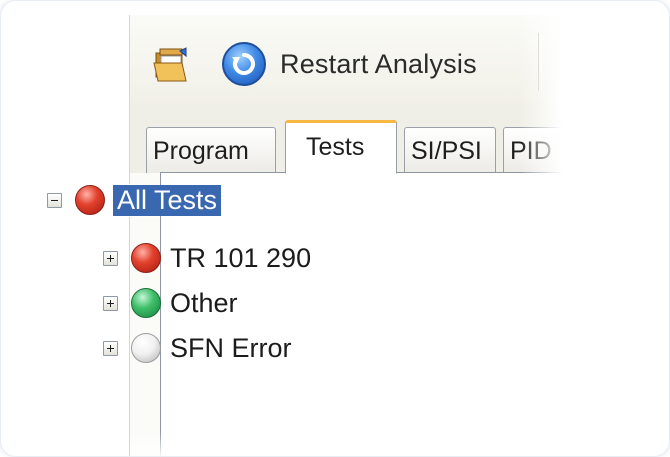 The height and width of the screenshot is (457, 670). What do you see at coordinates (231, 348) in the screenshot?
I see `tree-node-label: SFN Error` at bounding box center [231, 348].